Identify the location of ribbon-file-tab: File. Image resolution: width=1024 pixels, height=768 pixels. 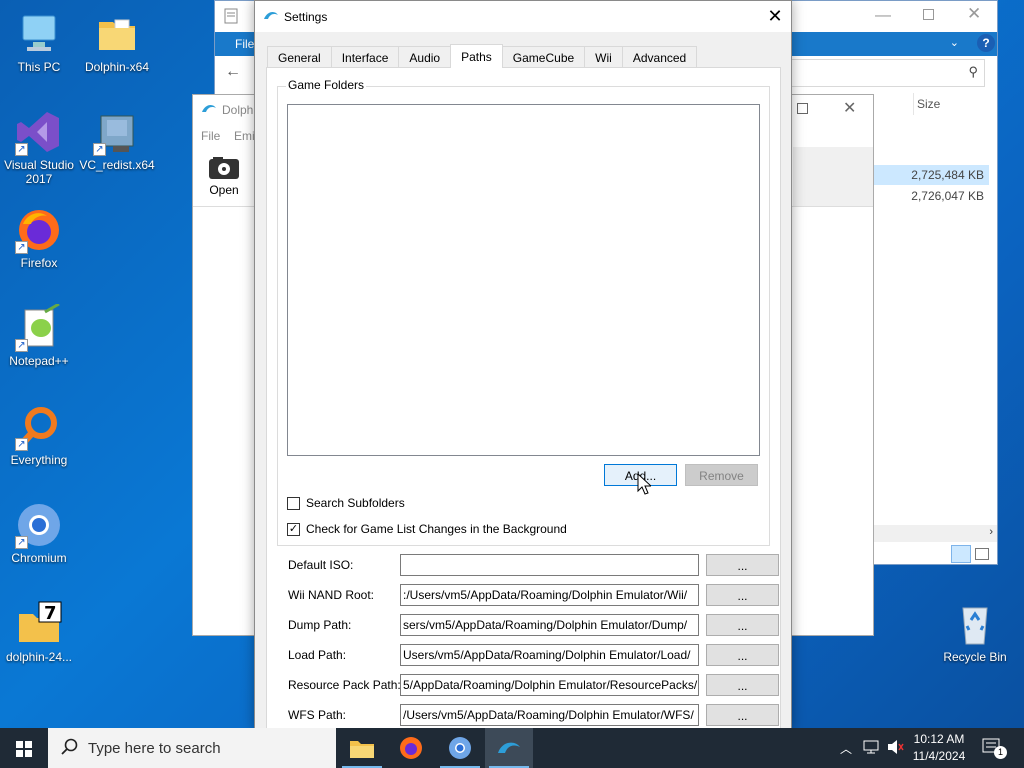
(244, 44).